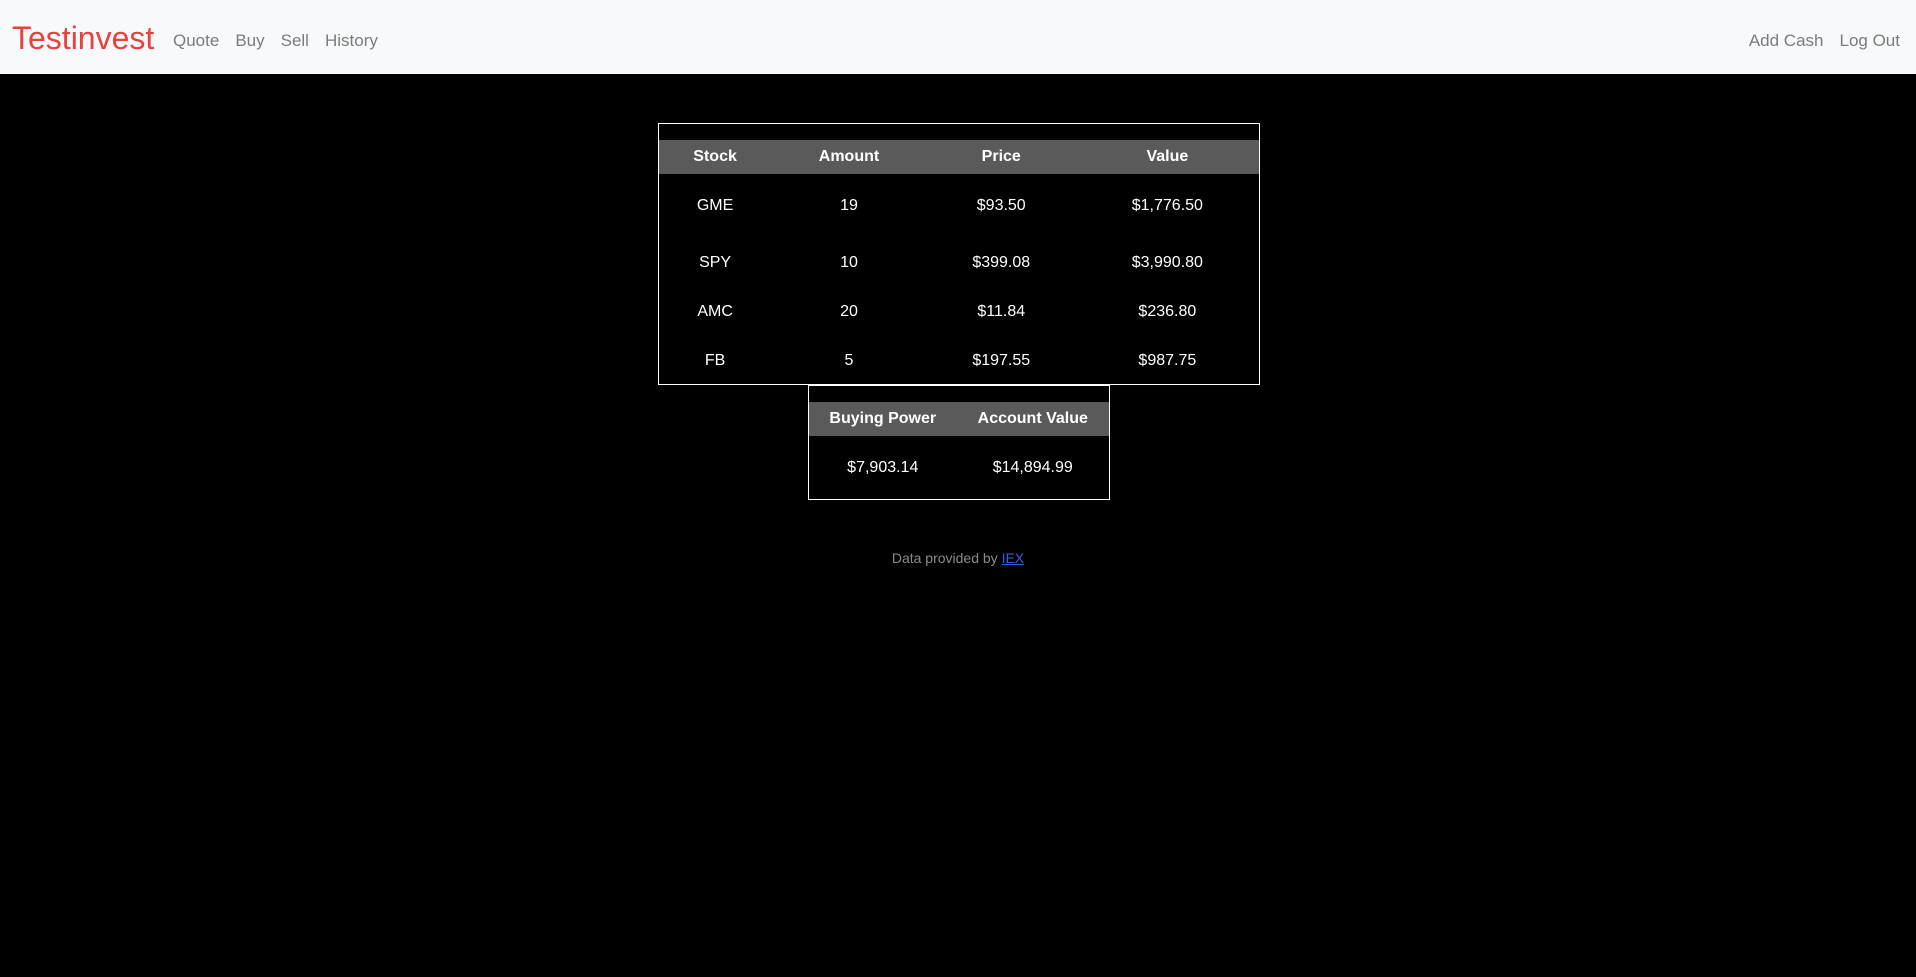 The height and width of the screenshot is (977, 1916). I want to click on header-account-value: Account Value, so click(1032, 418).